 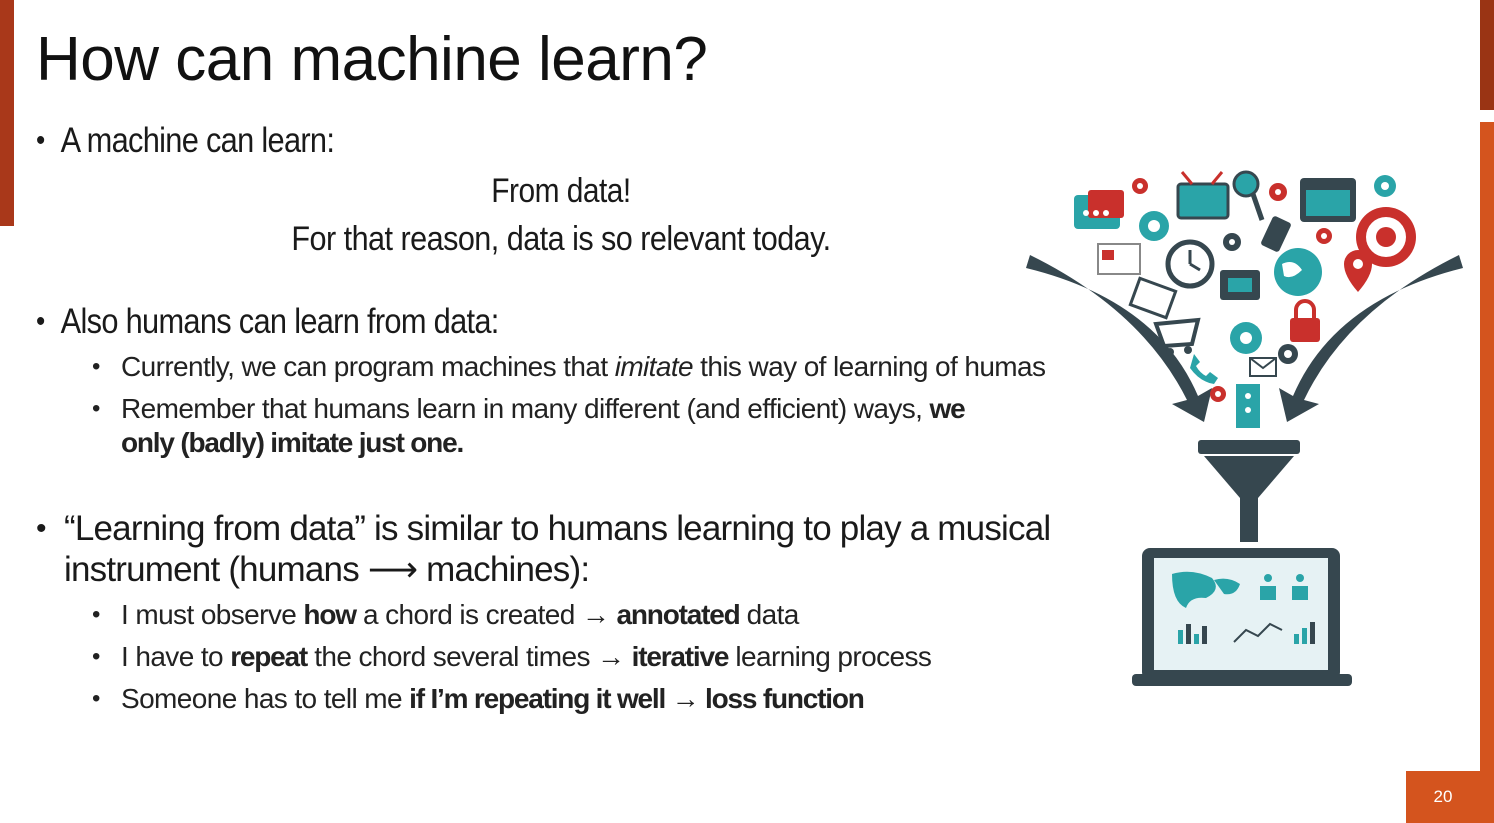 I want to click on magnifier-icon, so click(x=1248, y=195).